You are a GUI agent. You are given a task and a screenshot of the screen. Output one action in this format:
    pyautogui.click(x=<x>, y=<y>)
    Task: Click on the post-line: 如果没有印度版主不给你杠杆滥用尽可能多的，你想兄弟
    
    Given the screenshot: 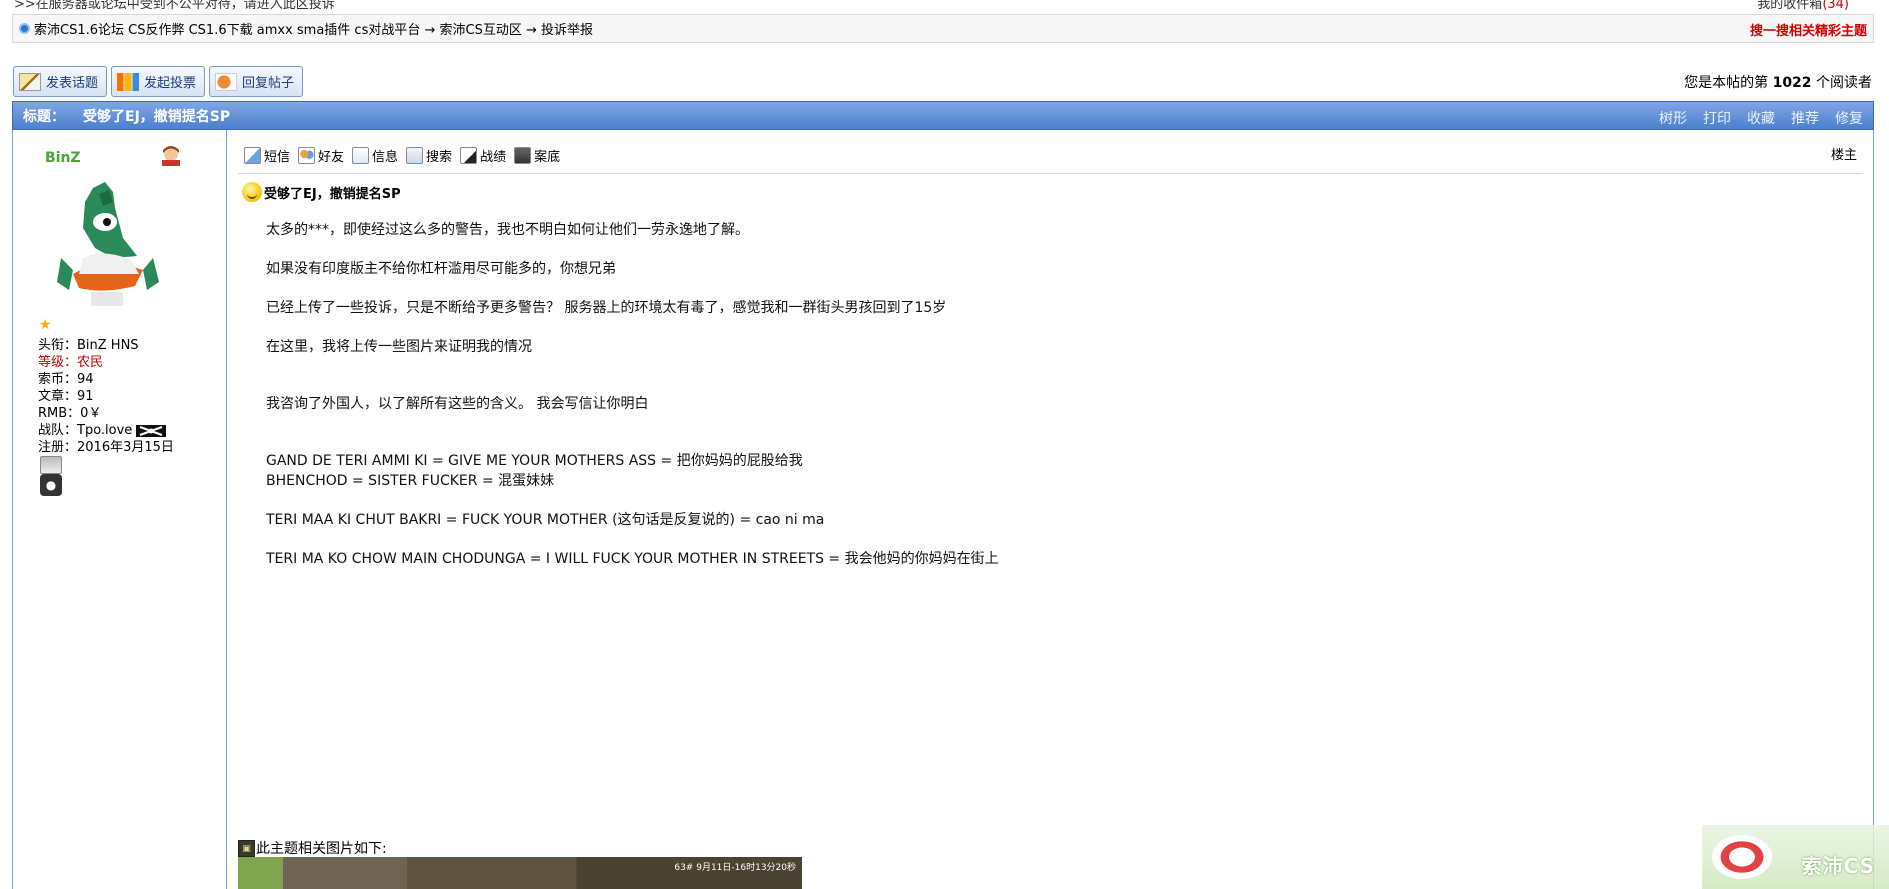 What is the action you would take?
    pyautogui.click(x=441, y=269)
    